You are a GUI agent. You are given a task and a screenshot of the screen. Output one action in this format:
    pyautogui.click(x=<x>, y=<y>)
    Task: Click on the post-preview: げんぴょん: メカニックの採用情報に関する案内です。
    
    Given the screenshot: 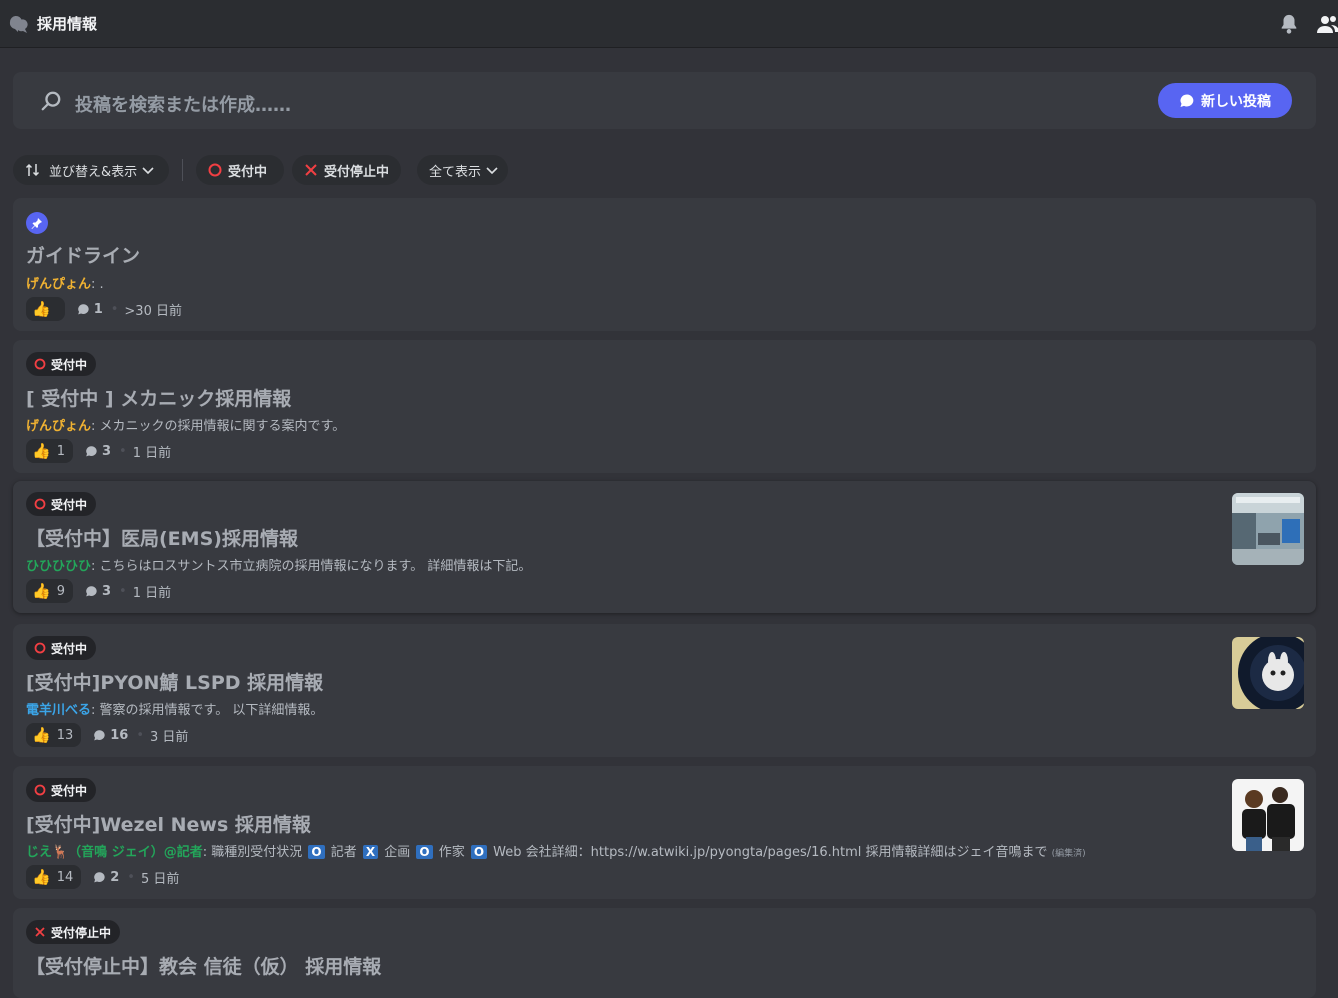 What is the action you would take?
    pyautogui.click(x=186, y=426)
    